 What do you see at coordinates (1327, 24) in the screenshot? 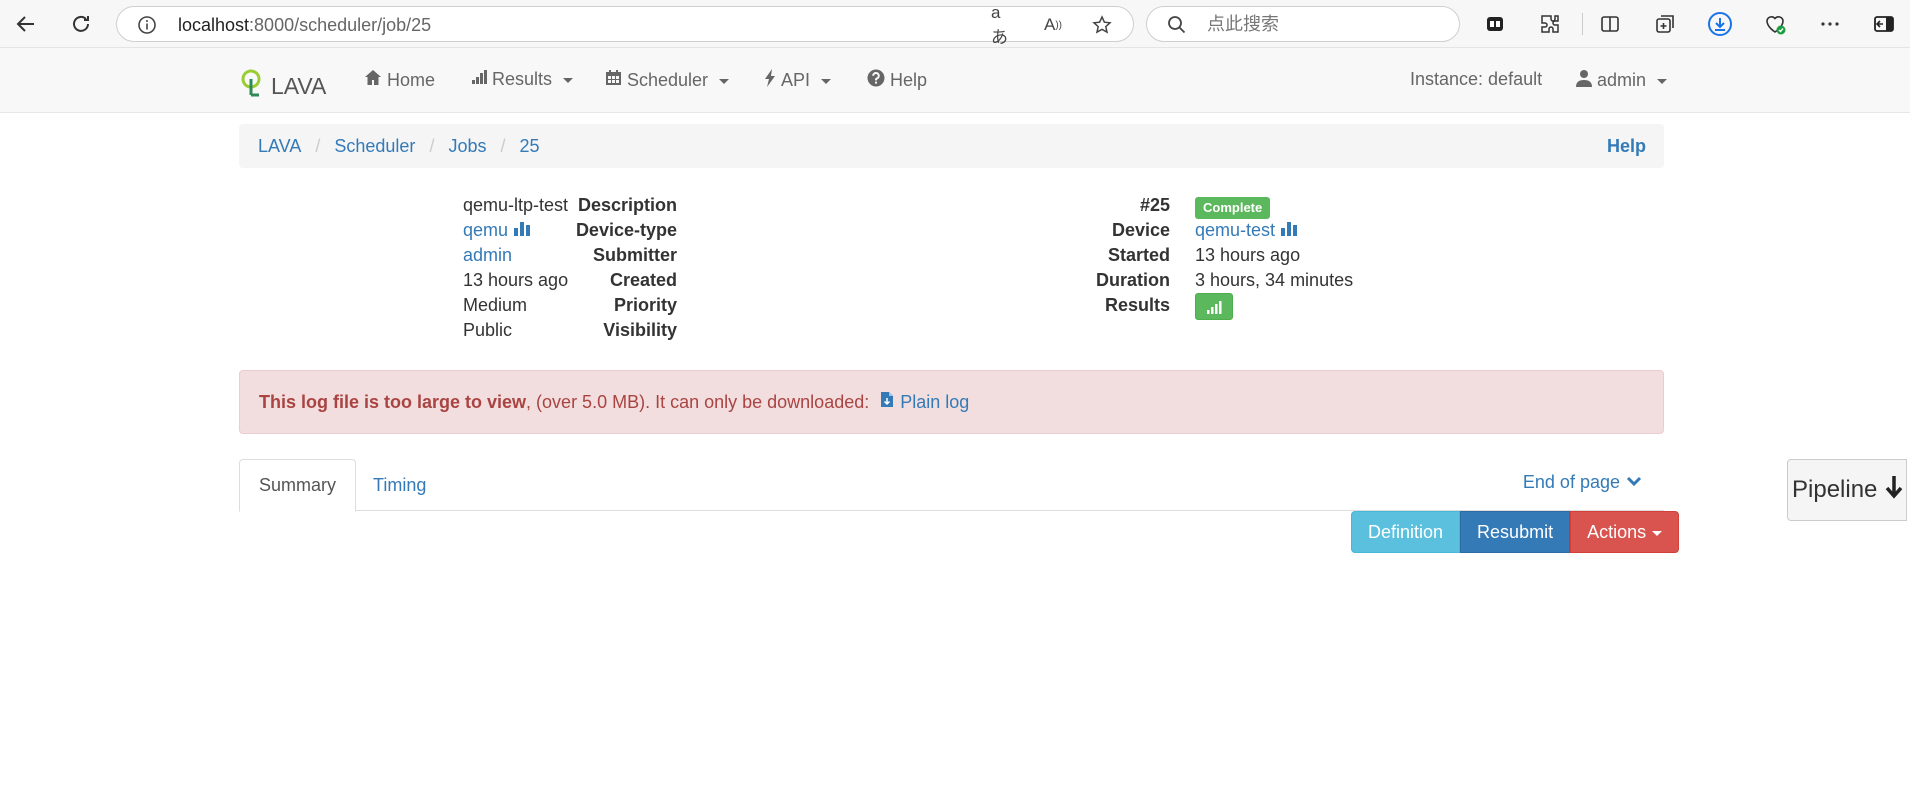
I see `search-input` at bounding box center [1327, 24].